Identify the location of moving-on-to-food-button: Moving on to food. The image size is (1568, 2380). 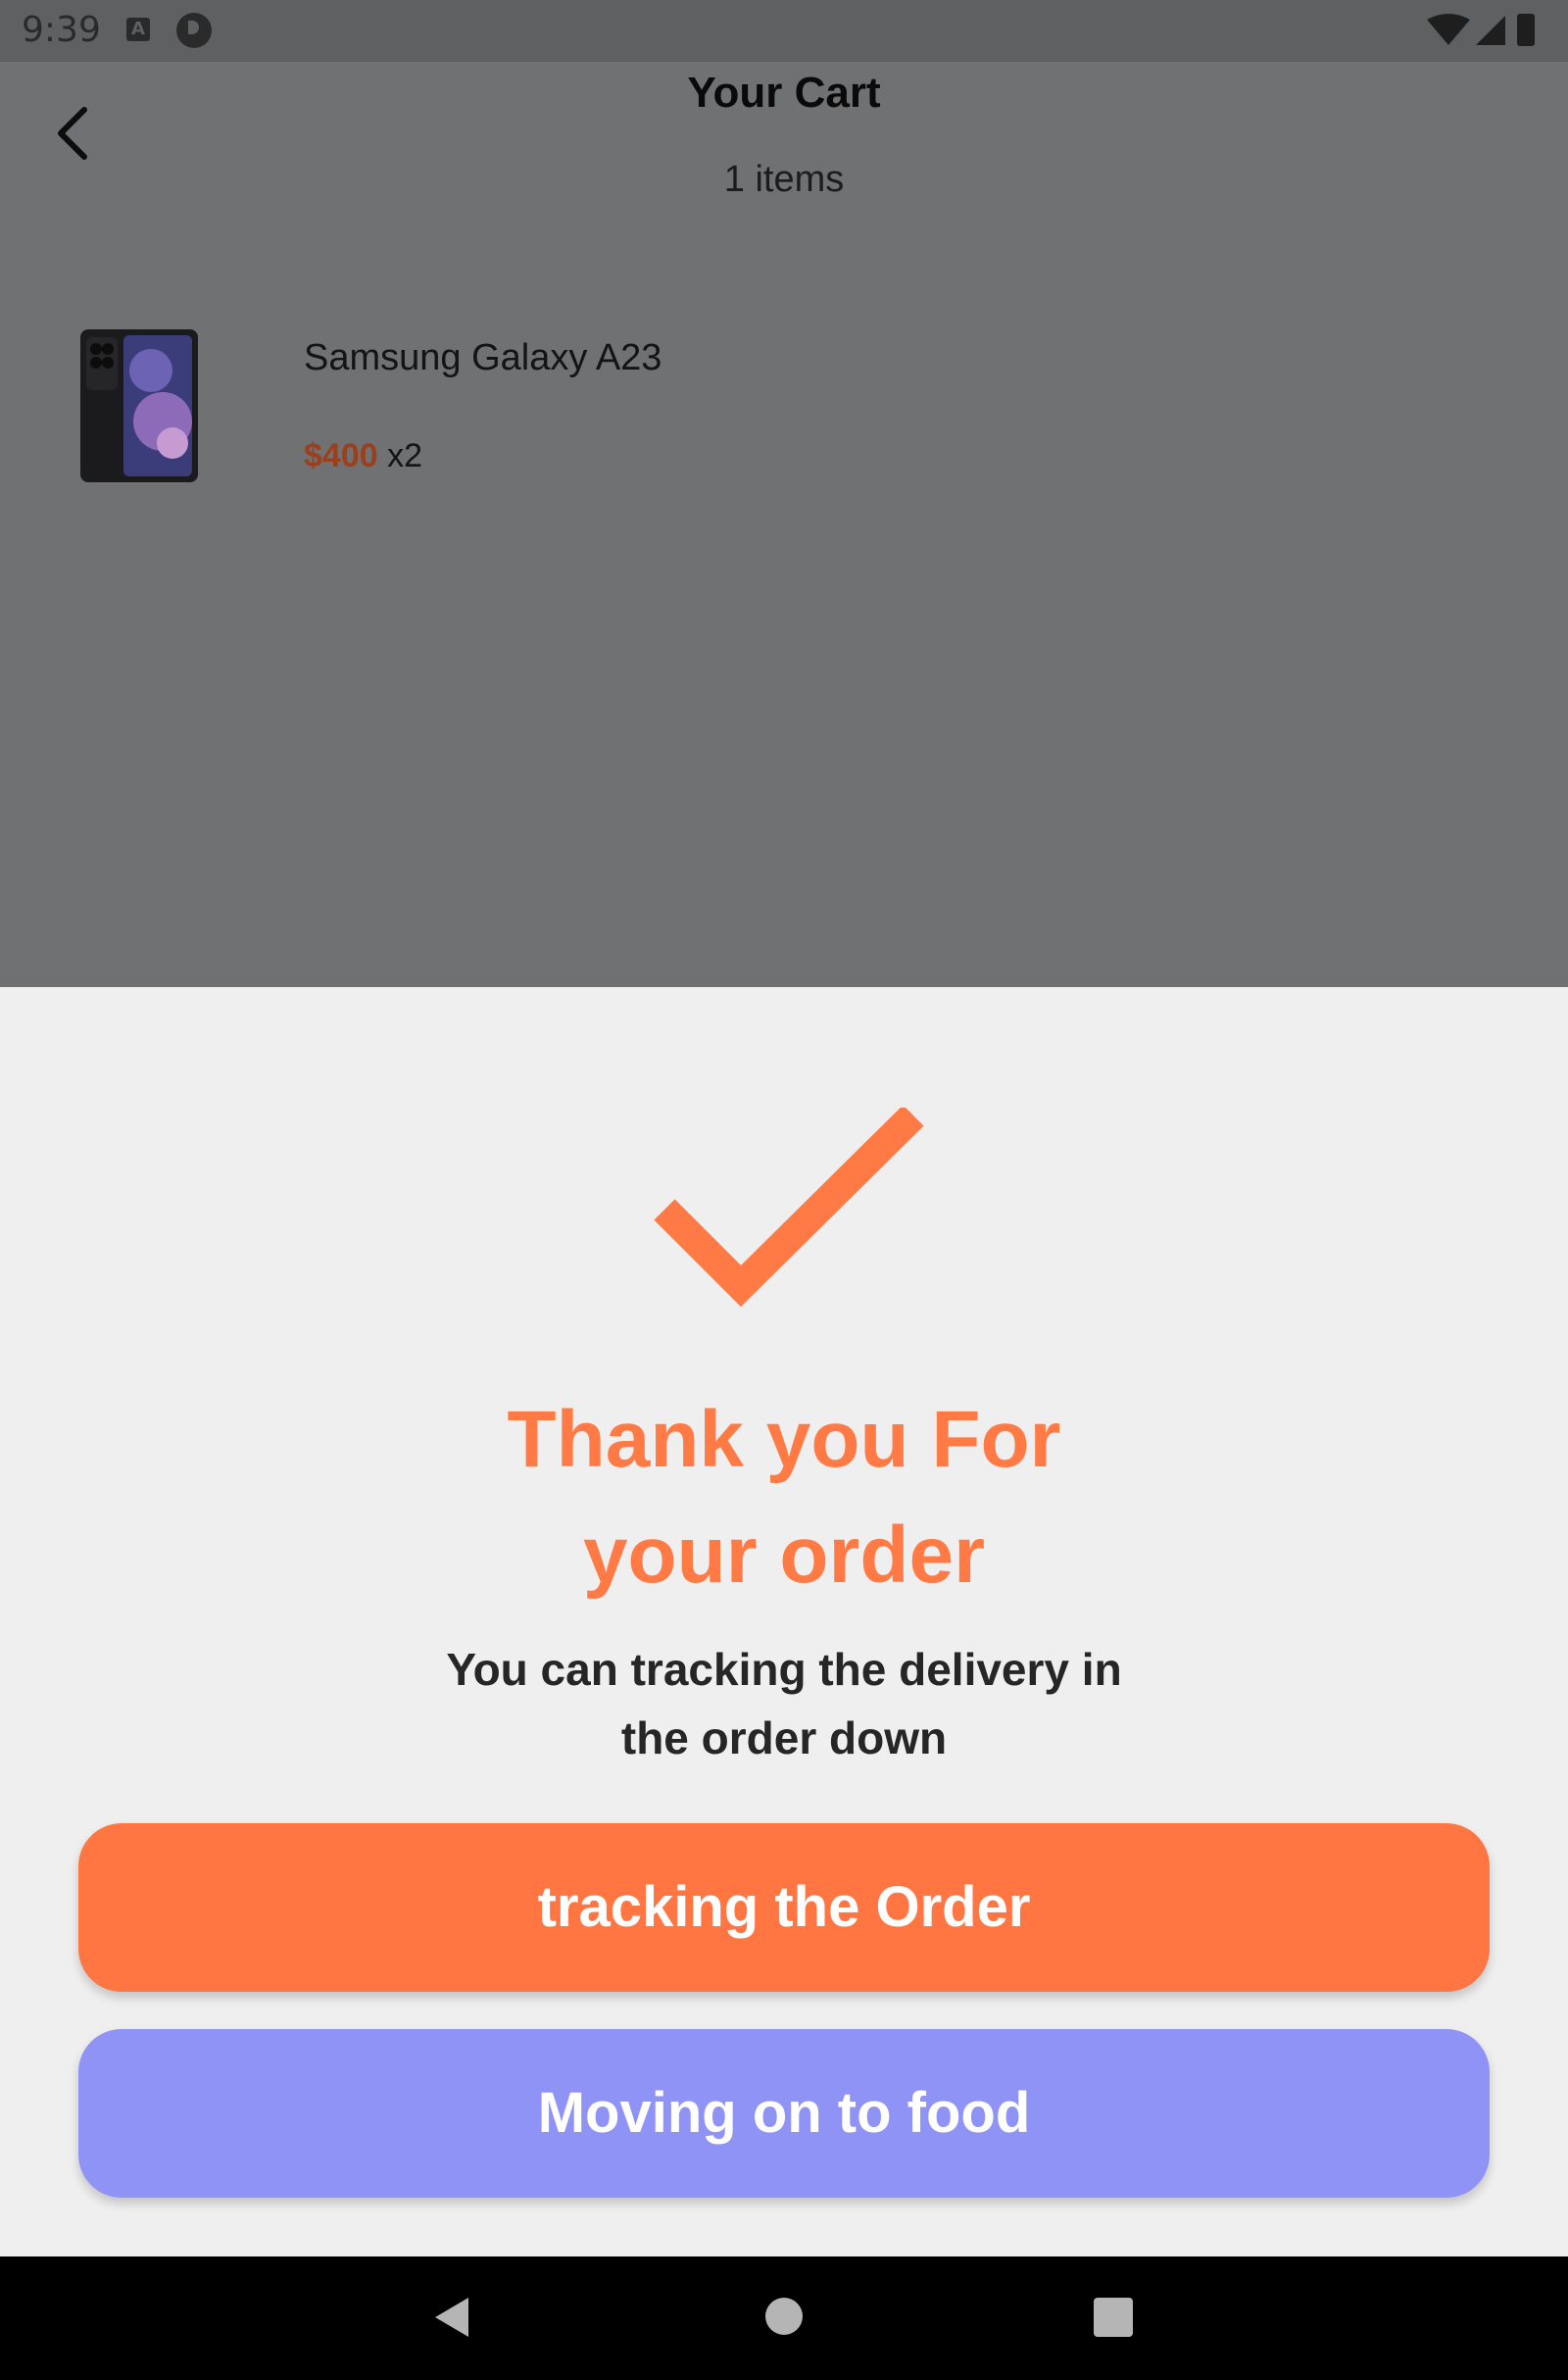
(784, 2113).